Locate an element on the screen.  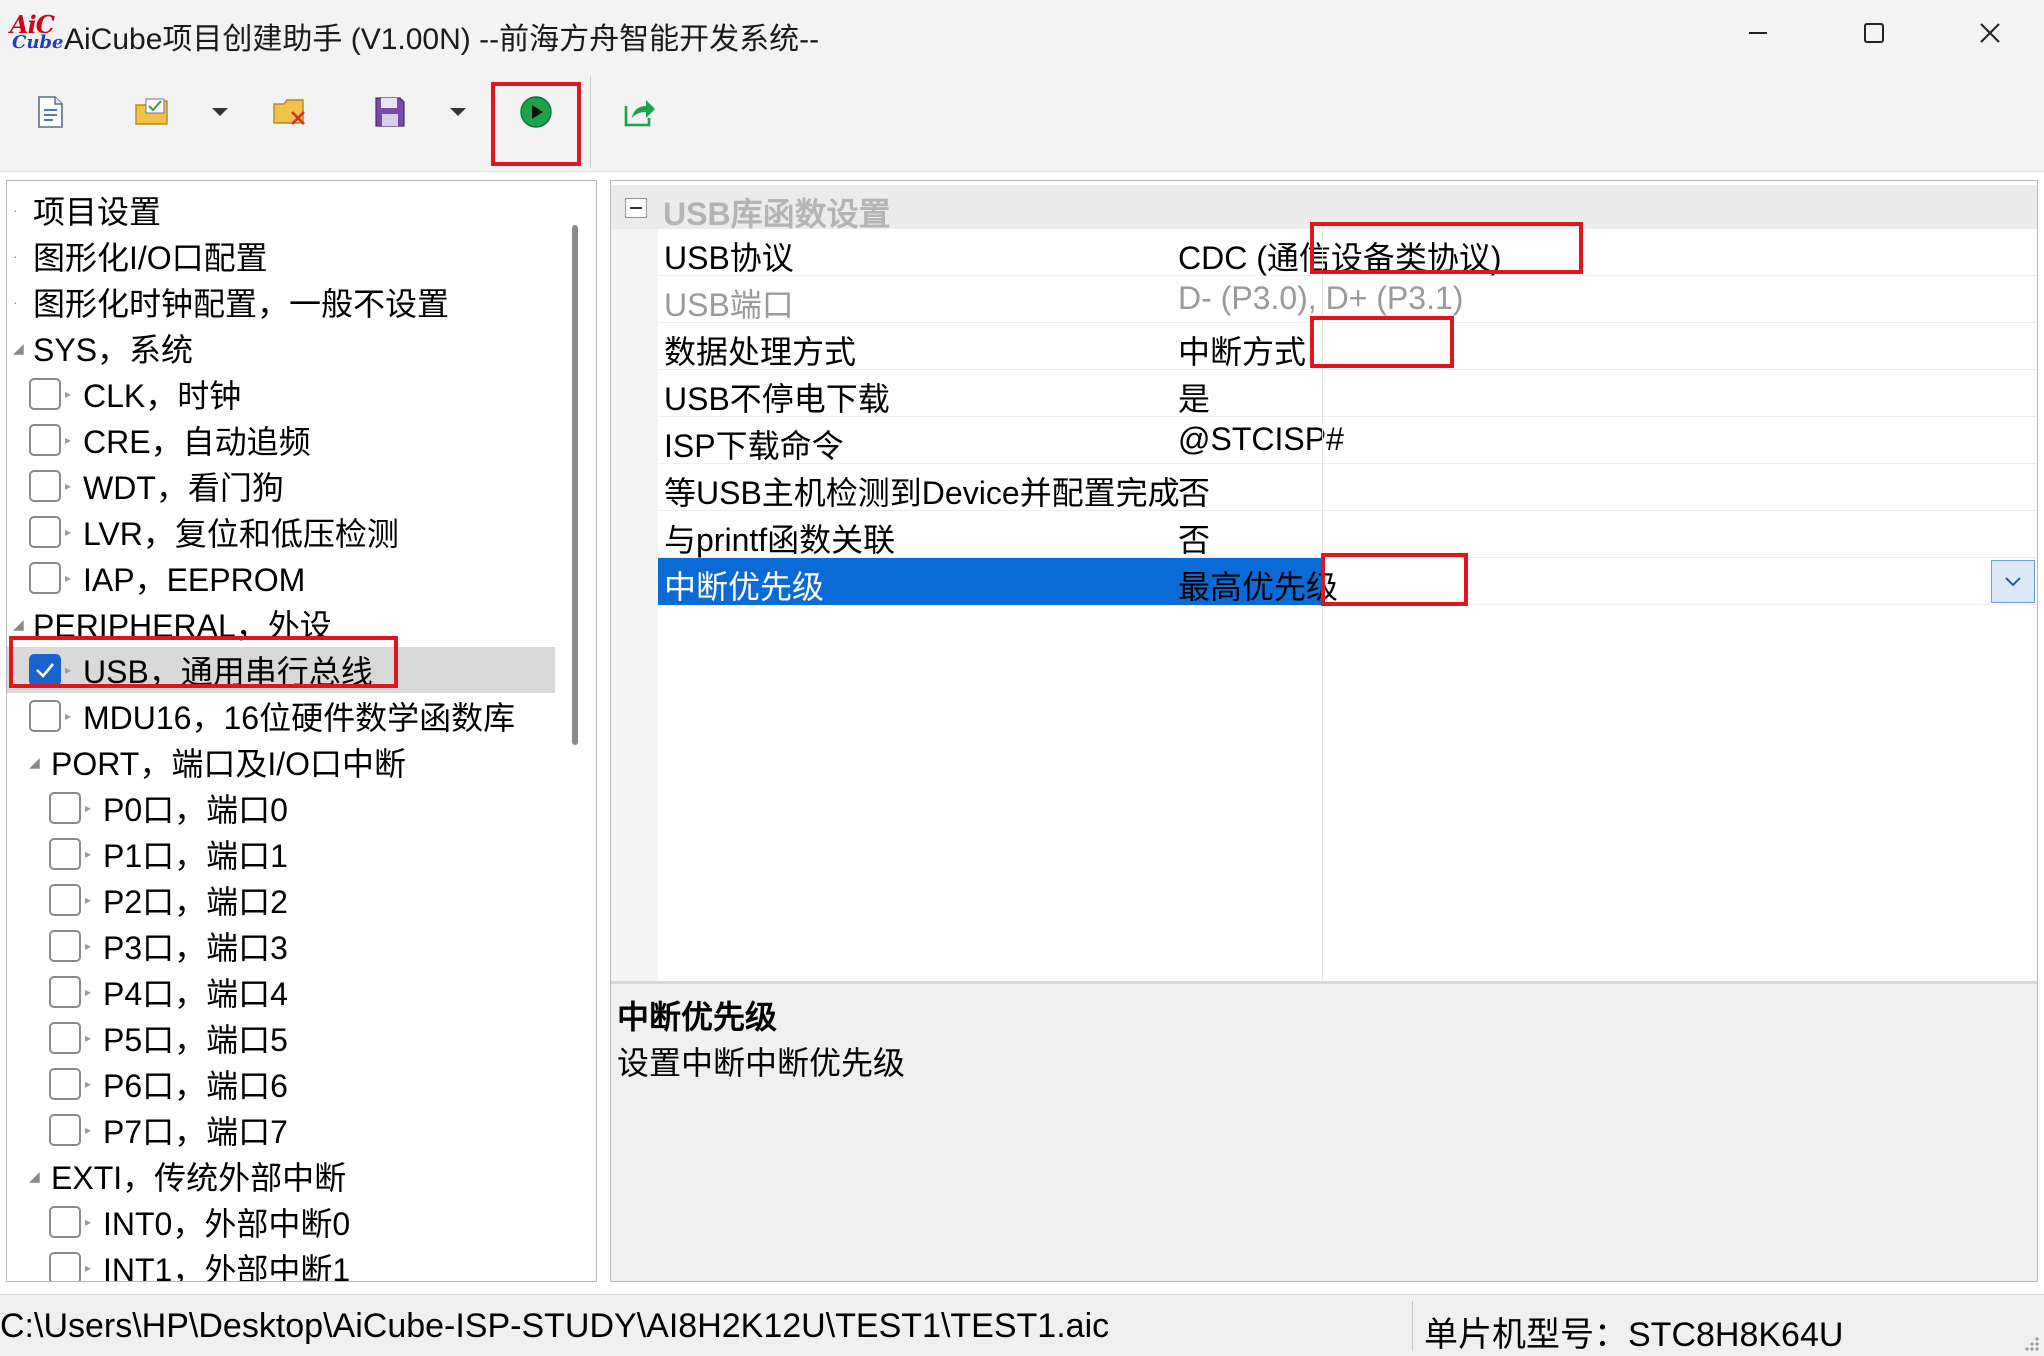
property-name: ISP下载命令 is located at coordinates (754, 446).